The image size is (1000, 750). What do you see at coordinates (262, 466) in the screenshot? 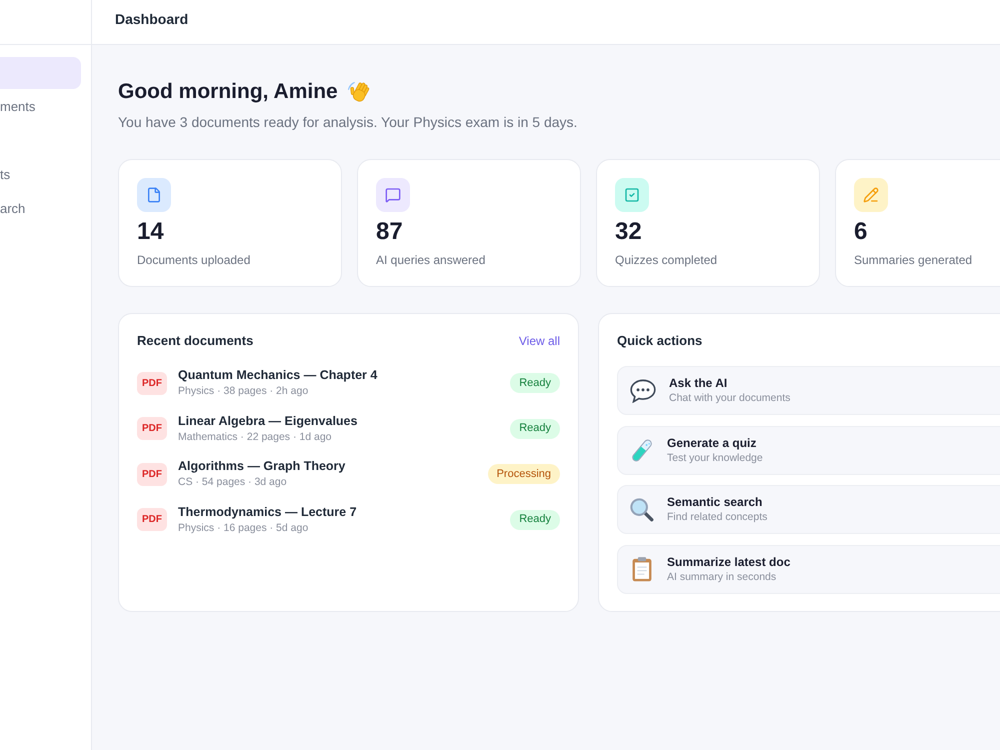
I see `document-title: Algorithms — Graph Theory` at bounding box center [262, 466].